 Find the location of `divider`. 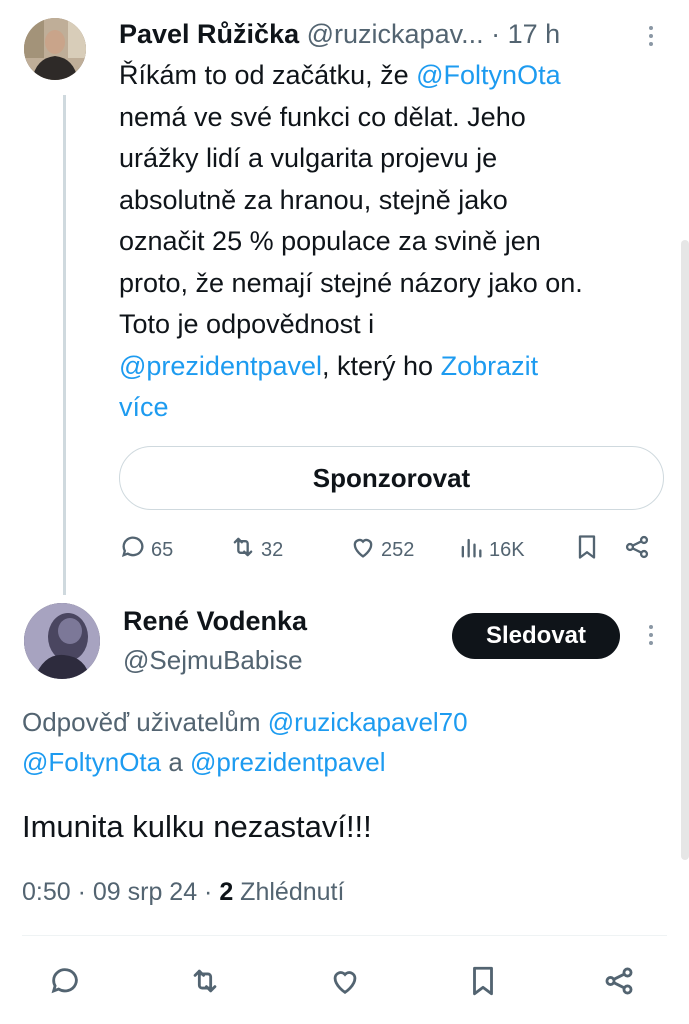

divider is located at coordinates (344, 935).